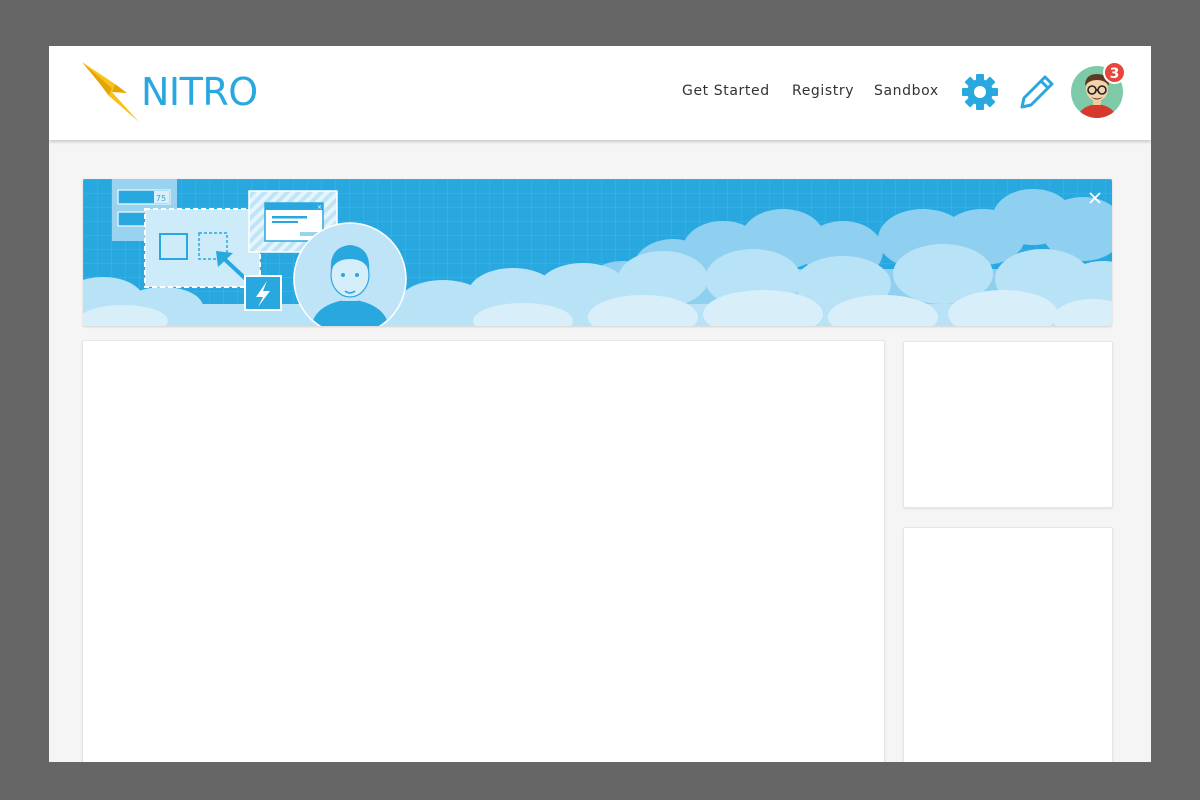 The height and width of the screenshot is (800, 1200). I want to click on settings-button, so click(980, 92).